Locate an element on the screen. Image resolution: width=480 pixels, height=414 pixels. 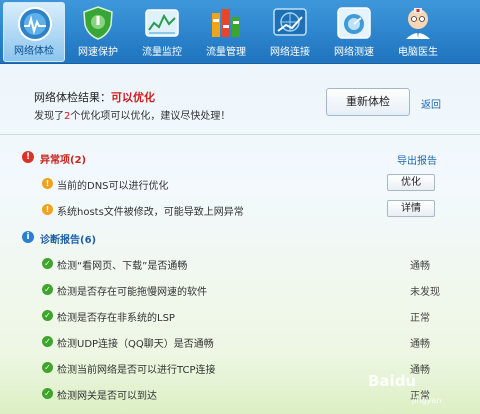
pc-doctor-icon is located at coordinates (418, 23).